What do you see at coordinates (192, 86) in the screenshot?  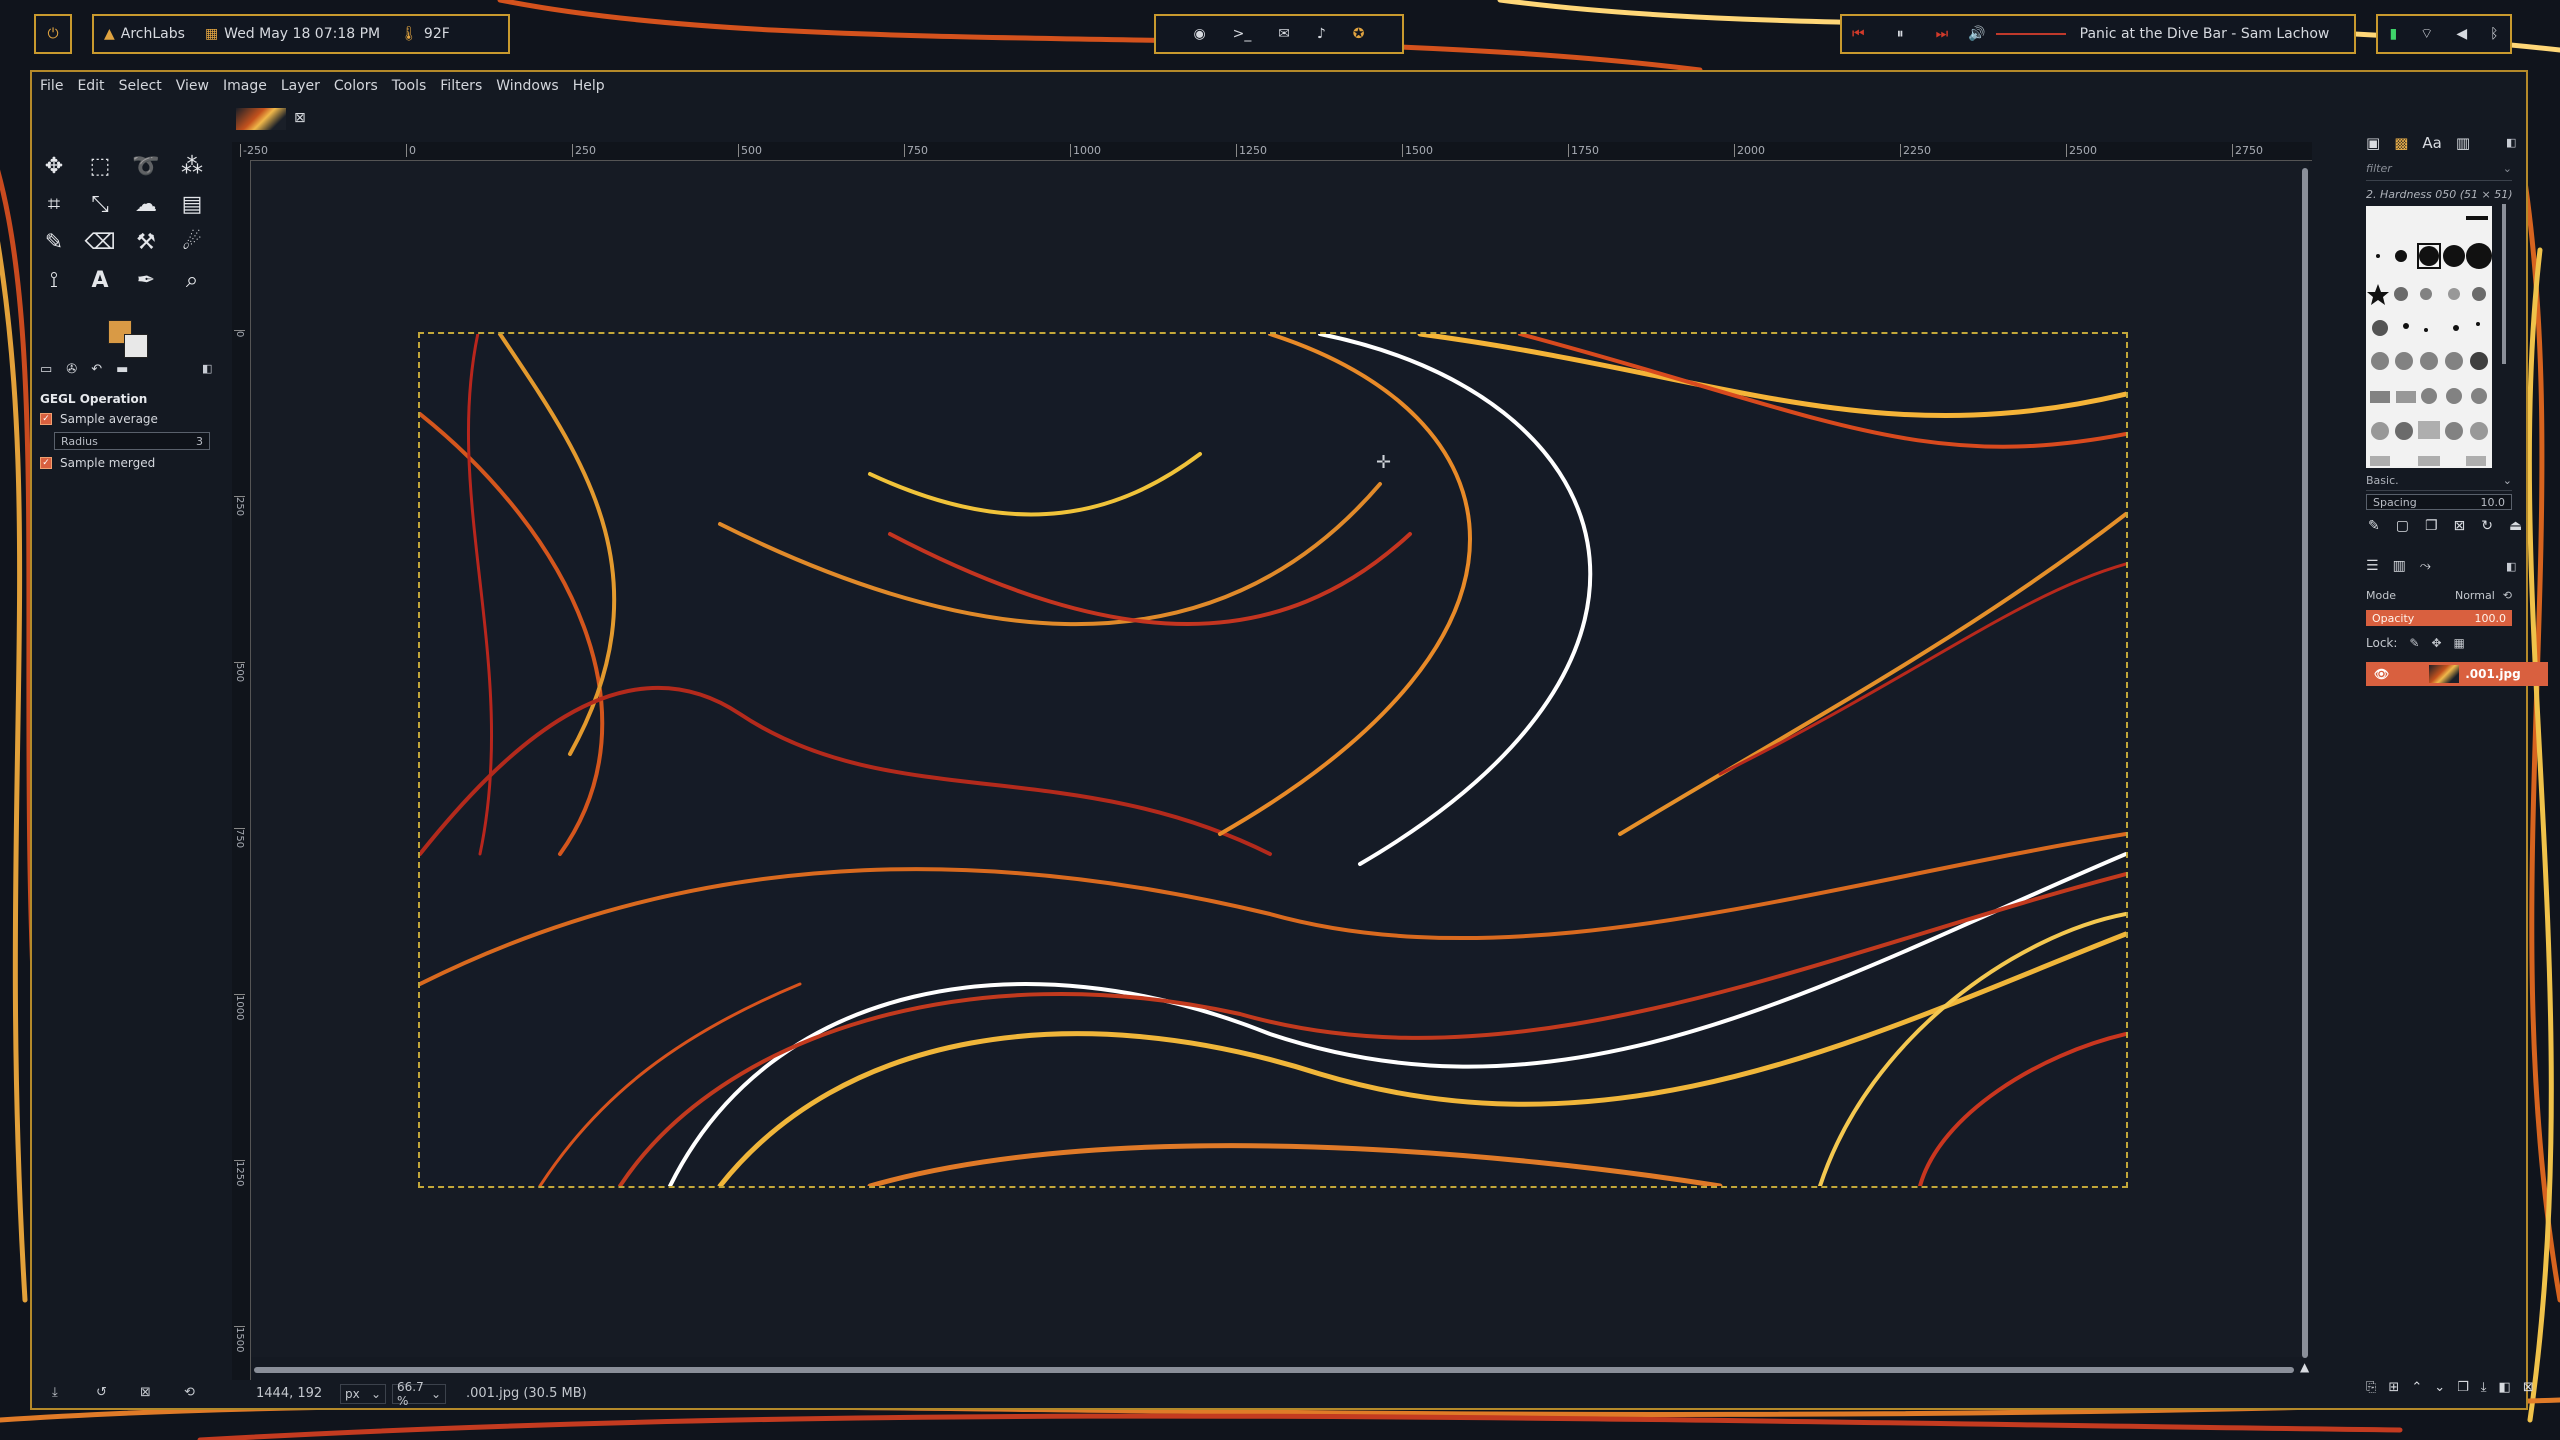 I see `menu-view: View` at bounding box center [192, 86].